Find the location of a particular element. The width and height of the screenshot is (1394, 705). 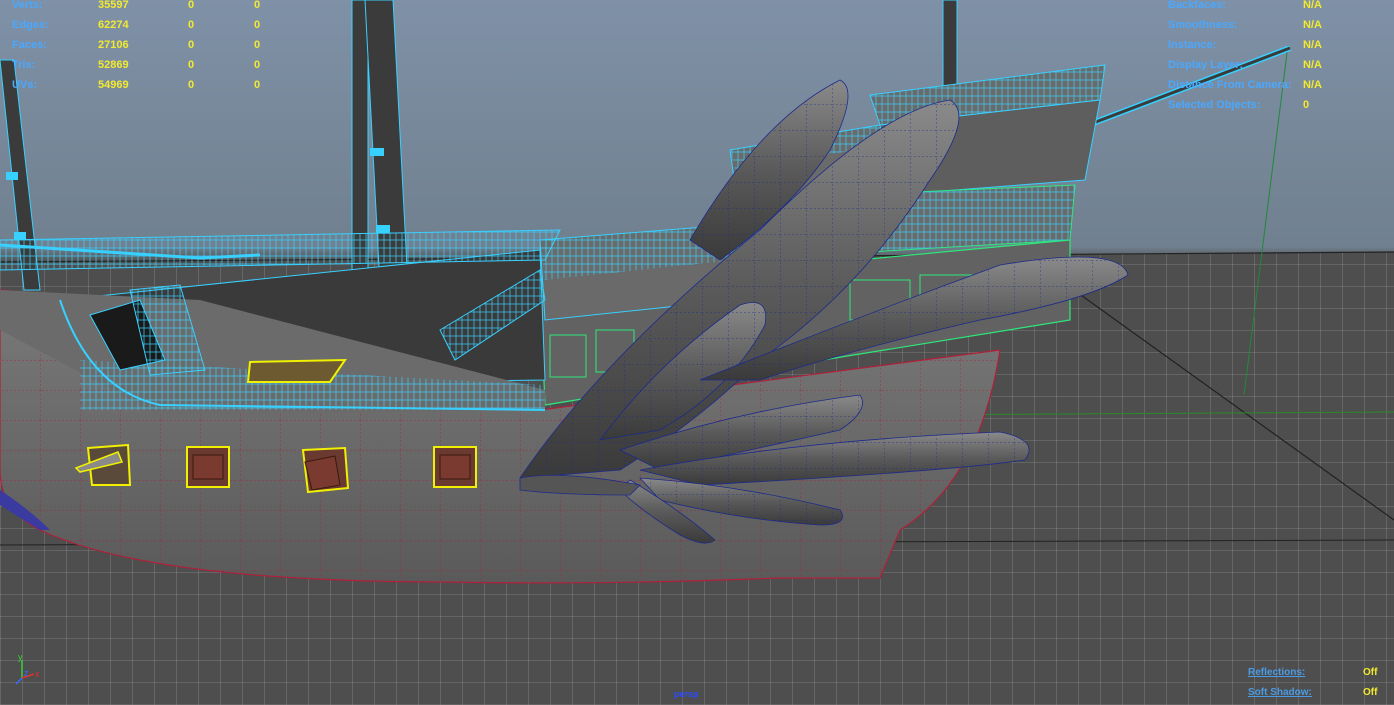

hud-render-info-panel: Reflections: Off Soft Shadow: Off is located at coordinates (1312, 683).